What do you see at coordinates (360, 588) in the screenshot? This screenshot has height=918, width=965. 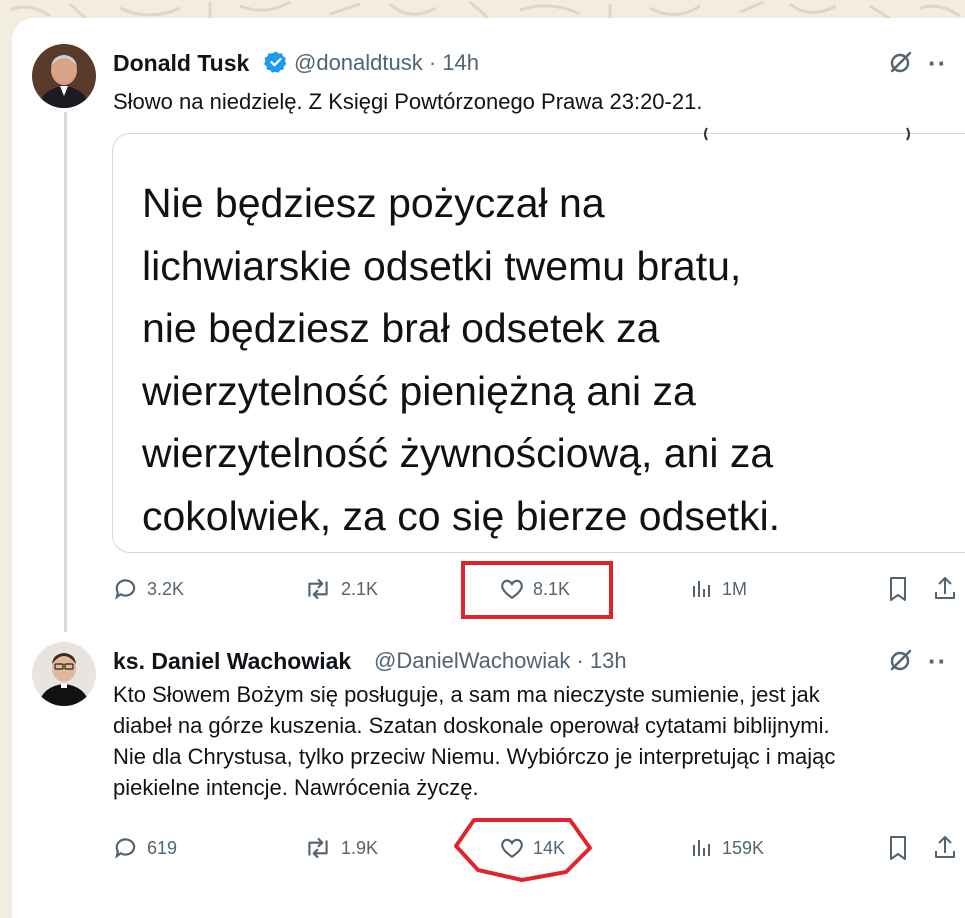 I see `repost-count: 2.1K` at bounding box center [360, 588].